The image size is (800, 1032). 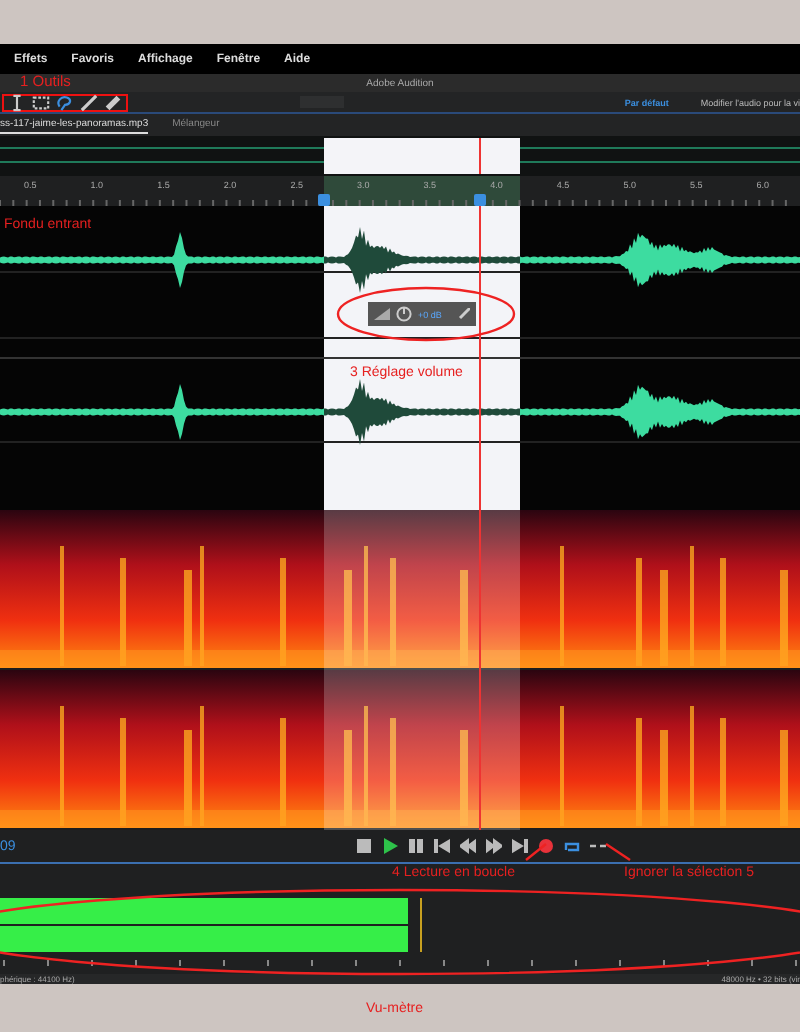 I want to click on pin-icon, so click(x=464, y=314).